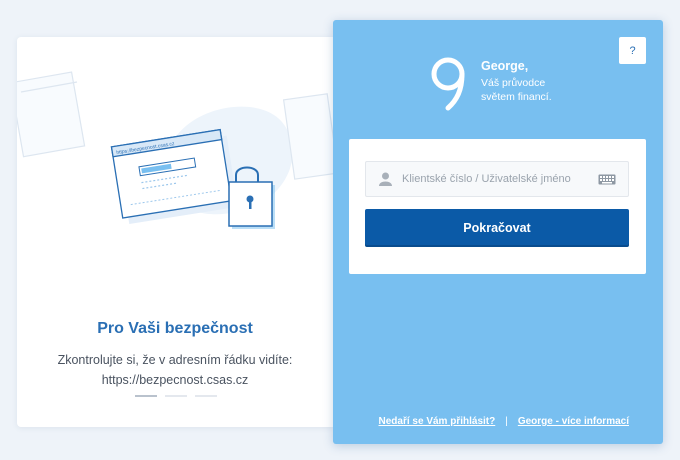 Image resolution: width=680 pixels, height=460 pixels. Describe the element at coordinates (437, 421) in the screenshot. I see `login-trouble-link: Nedaří se Vám přihlásit?` at that location.